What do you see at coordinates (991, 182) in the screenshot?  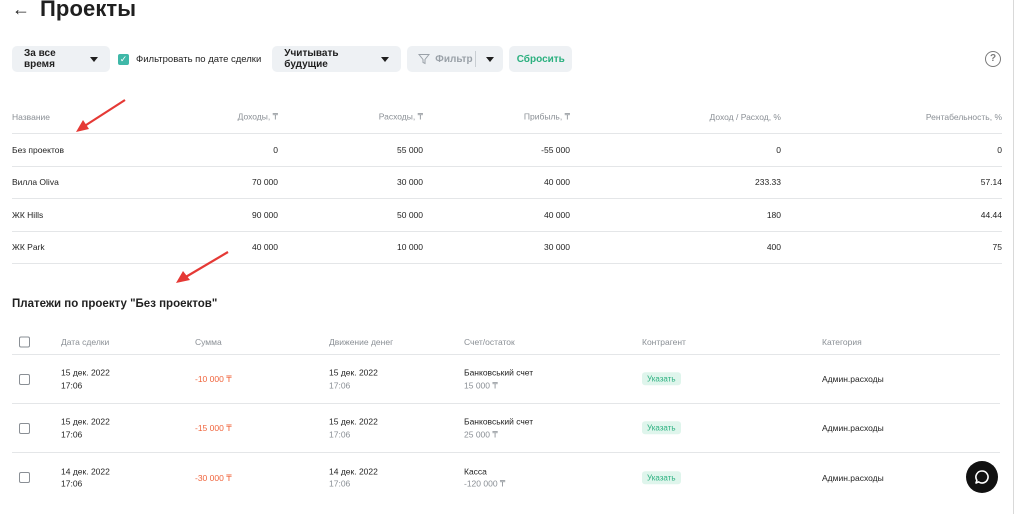 I see `project-profitability: 57.14` at bounding box center [991, 182].